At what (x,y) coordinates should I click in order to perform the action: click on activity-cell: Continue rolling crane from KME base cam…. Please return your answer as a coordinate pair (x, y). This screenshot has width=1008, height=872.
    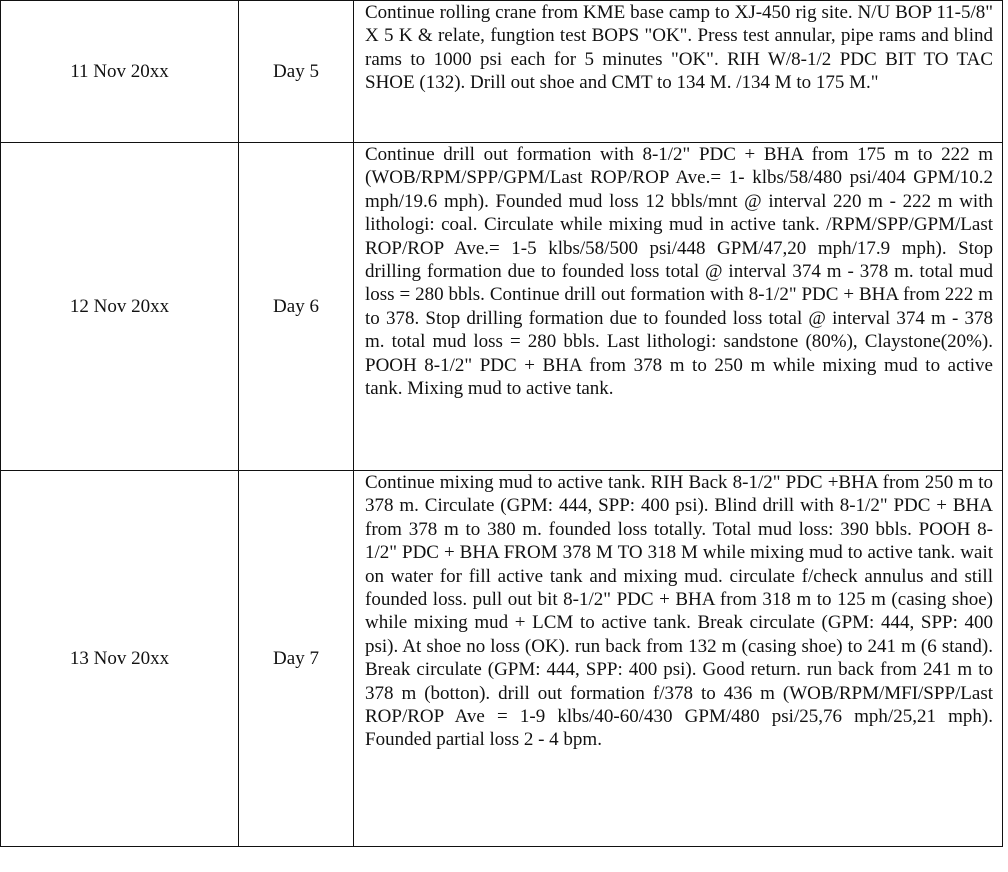
    Looking at the image, I should click on (678, 71).